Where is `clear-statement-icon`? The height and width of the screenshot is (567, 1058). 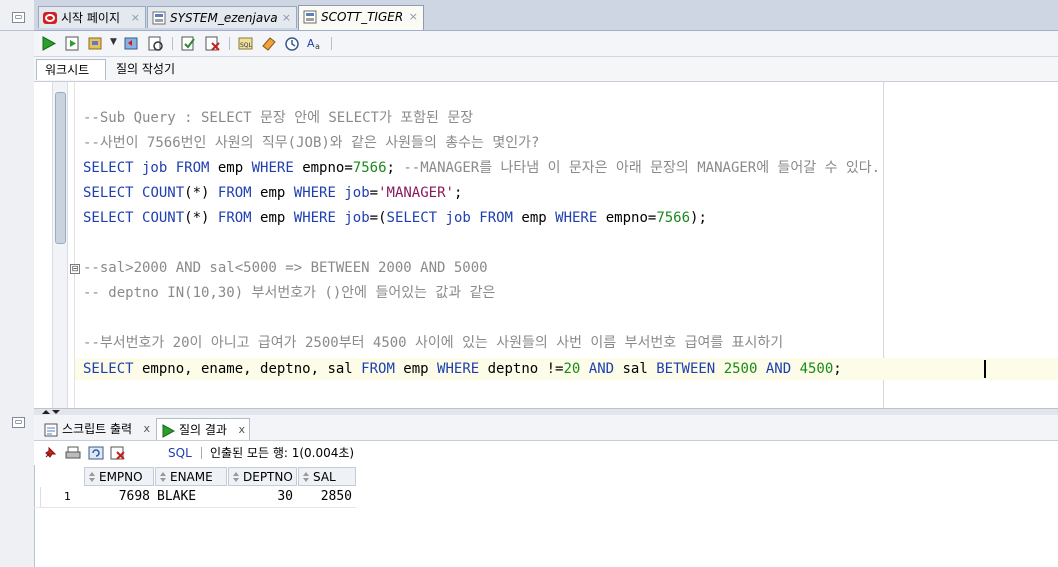
clear-statement-icon is located at coordinates (213, 43).